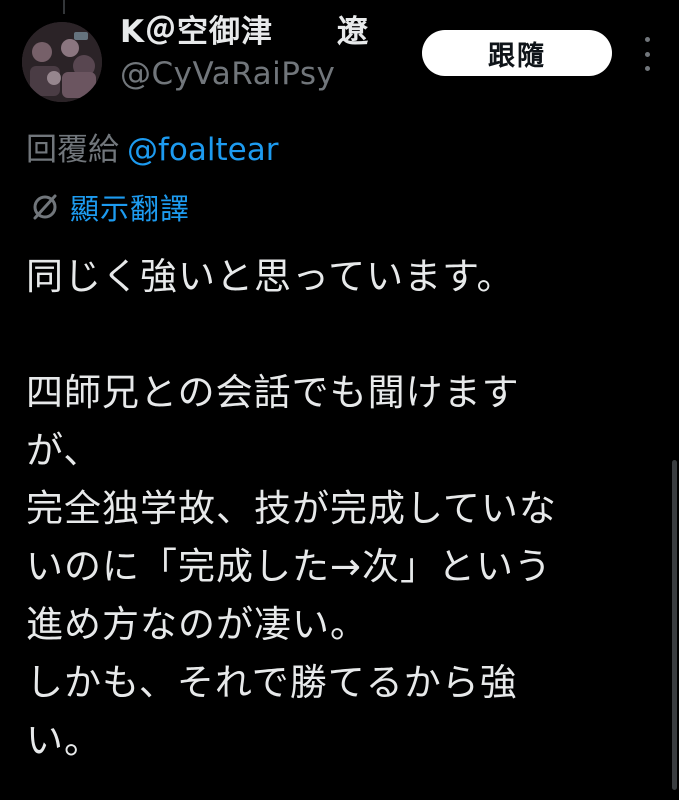 The width and height of the screenshot is (679, 800). I want to click on author-handle: @CyVaRaiPsy, so click(265, 74).